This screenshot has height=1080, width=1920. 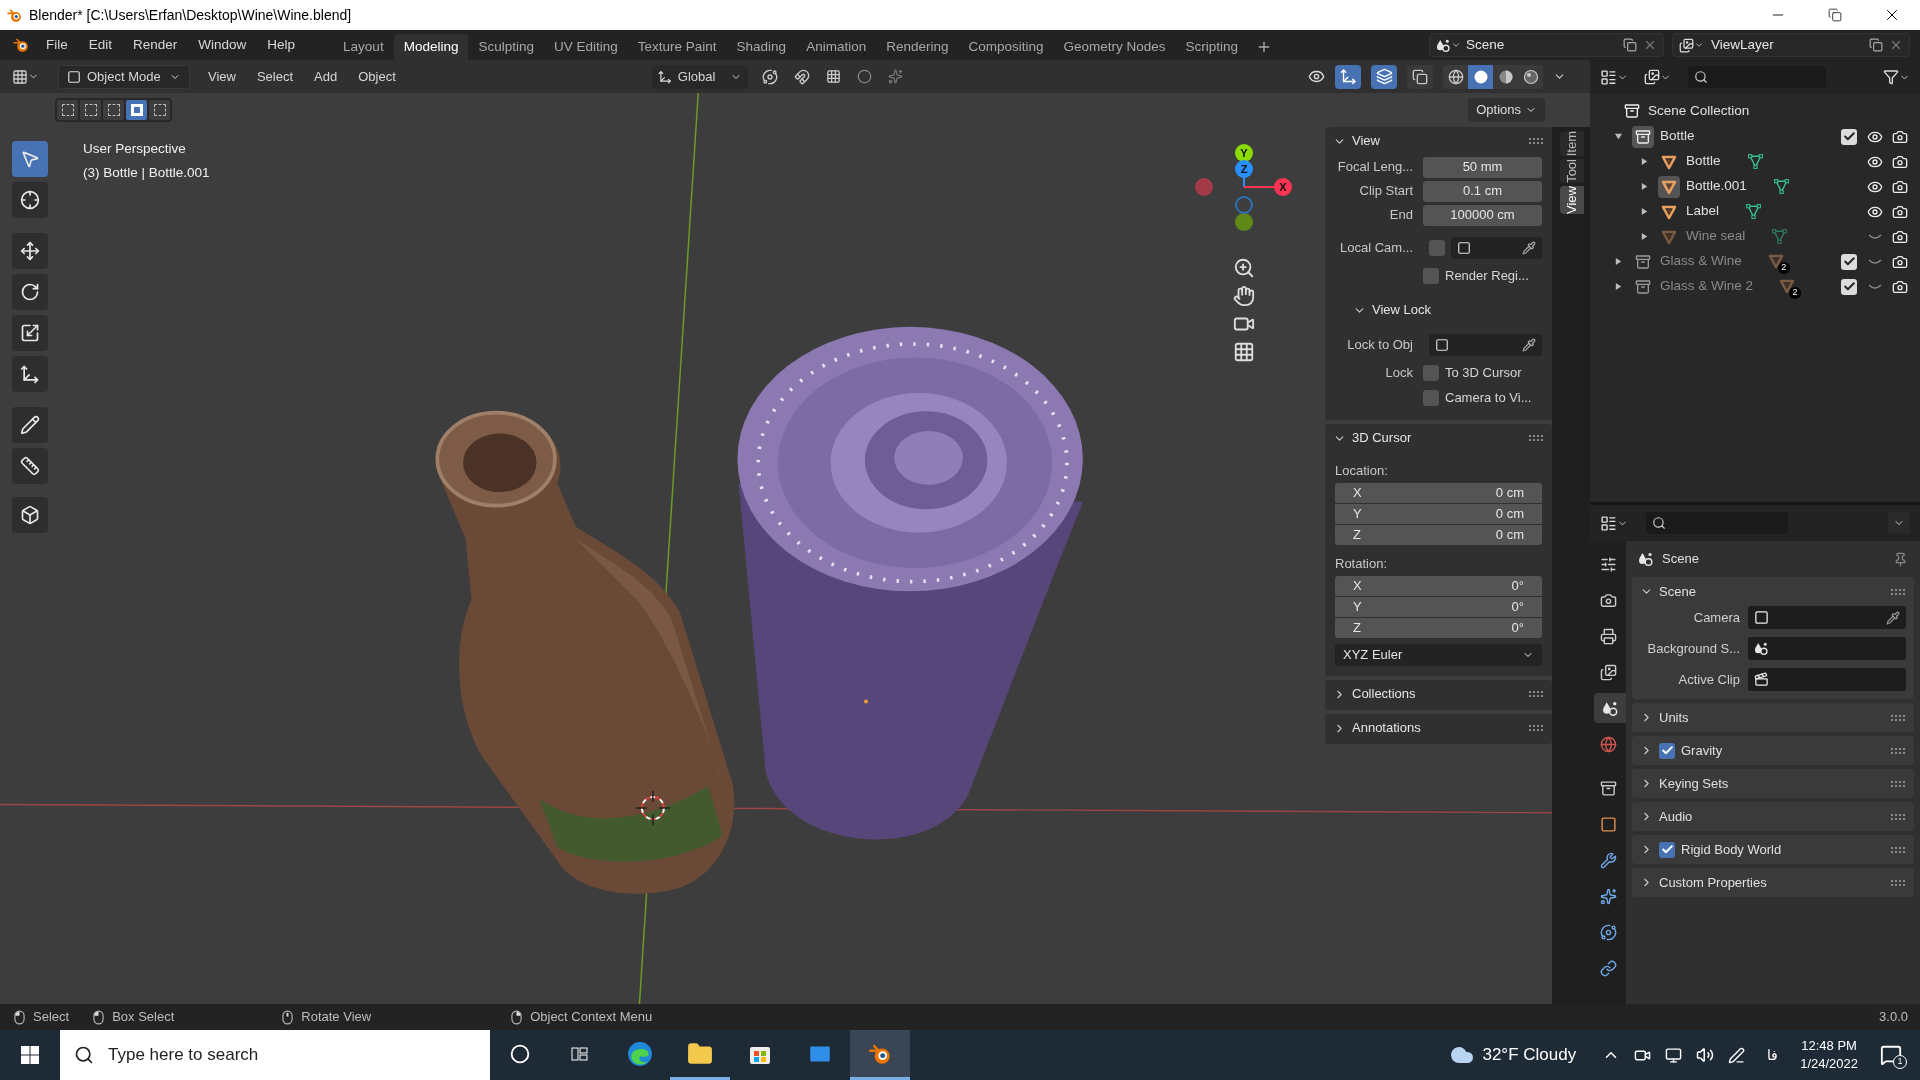 I want to click on modifier-tab-icon, so click(x=1608, y=860).